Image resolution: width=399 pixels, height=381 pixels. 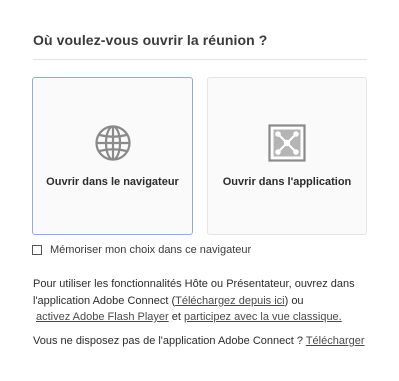 I want to click on info-line-3-middle: et, so click(x=176, y=317).